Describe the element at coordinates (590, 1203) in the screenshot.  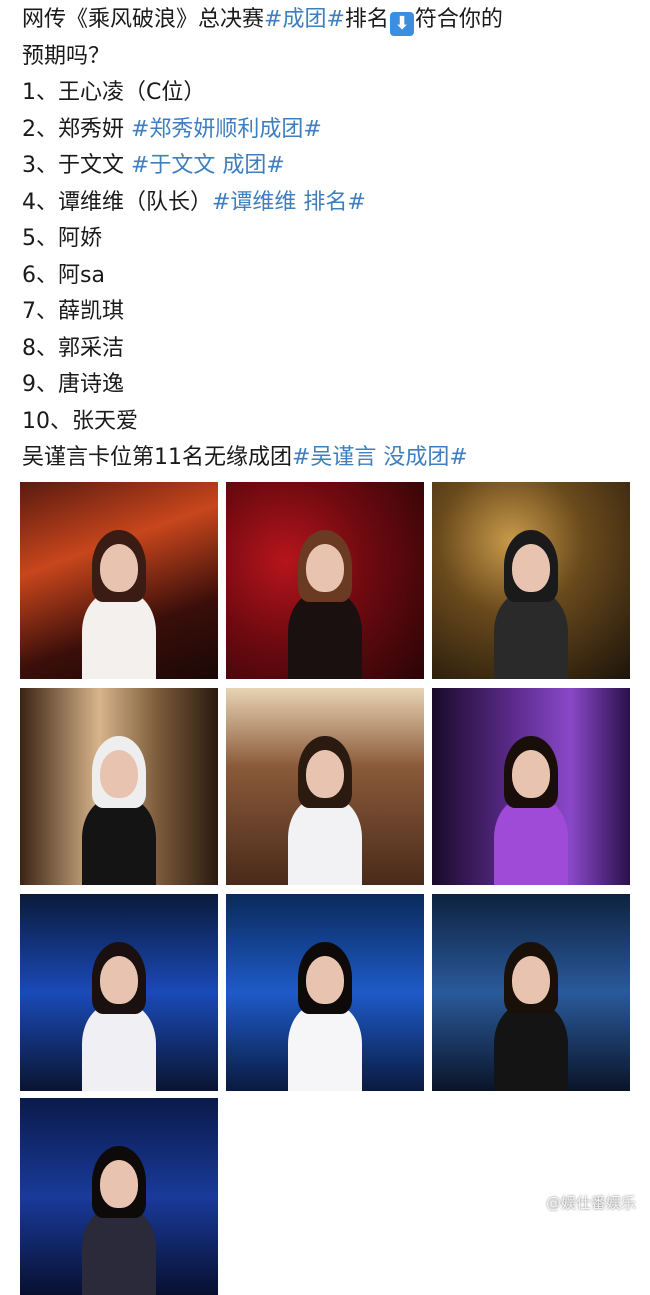
I see `watermark-text: @娱仕番娱乐` at that location.